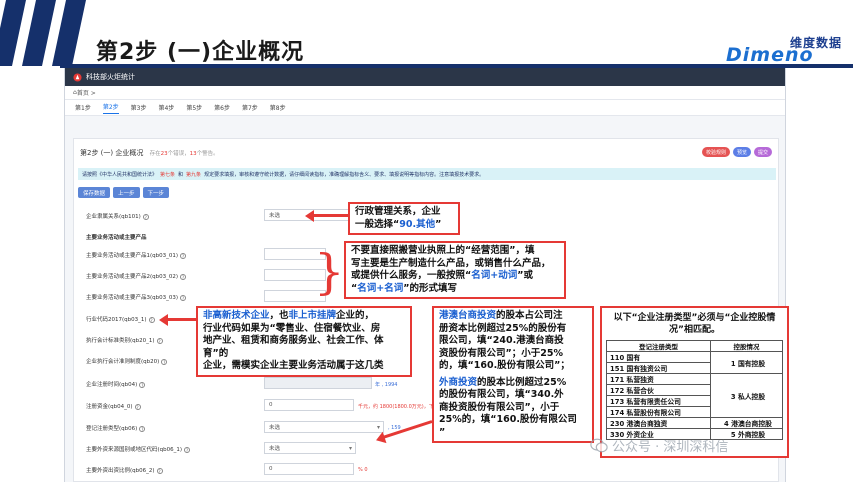  What do you see at coordinates (83, 107) in the screenshot?
I see `tab-step-1: 第1步` at bounding box center [83, 107].